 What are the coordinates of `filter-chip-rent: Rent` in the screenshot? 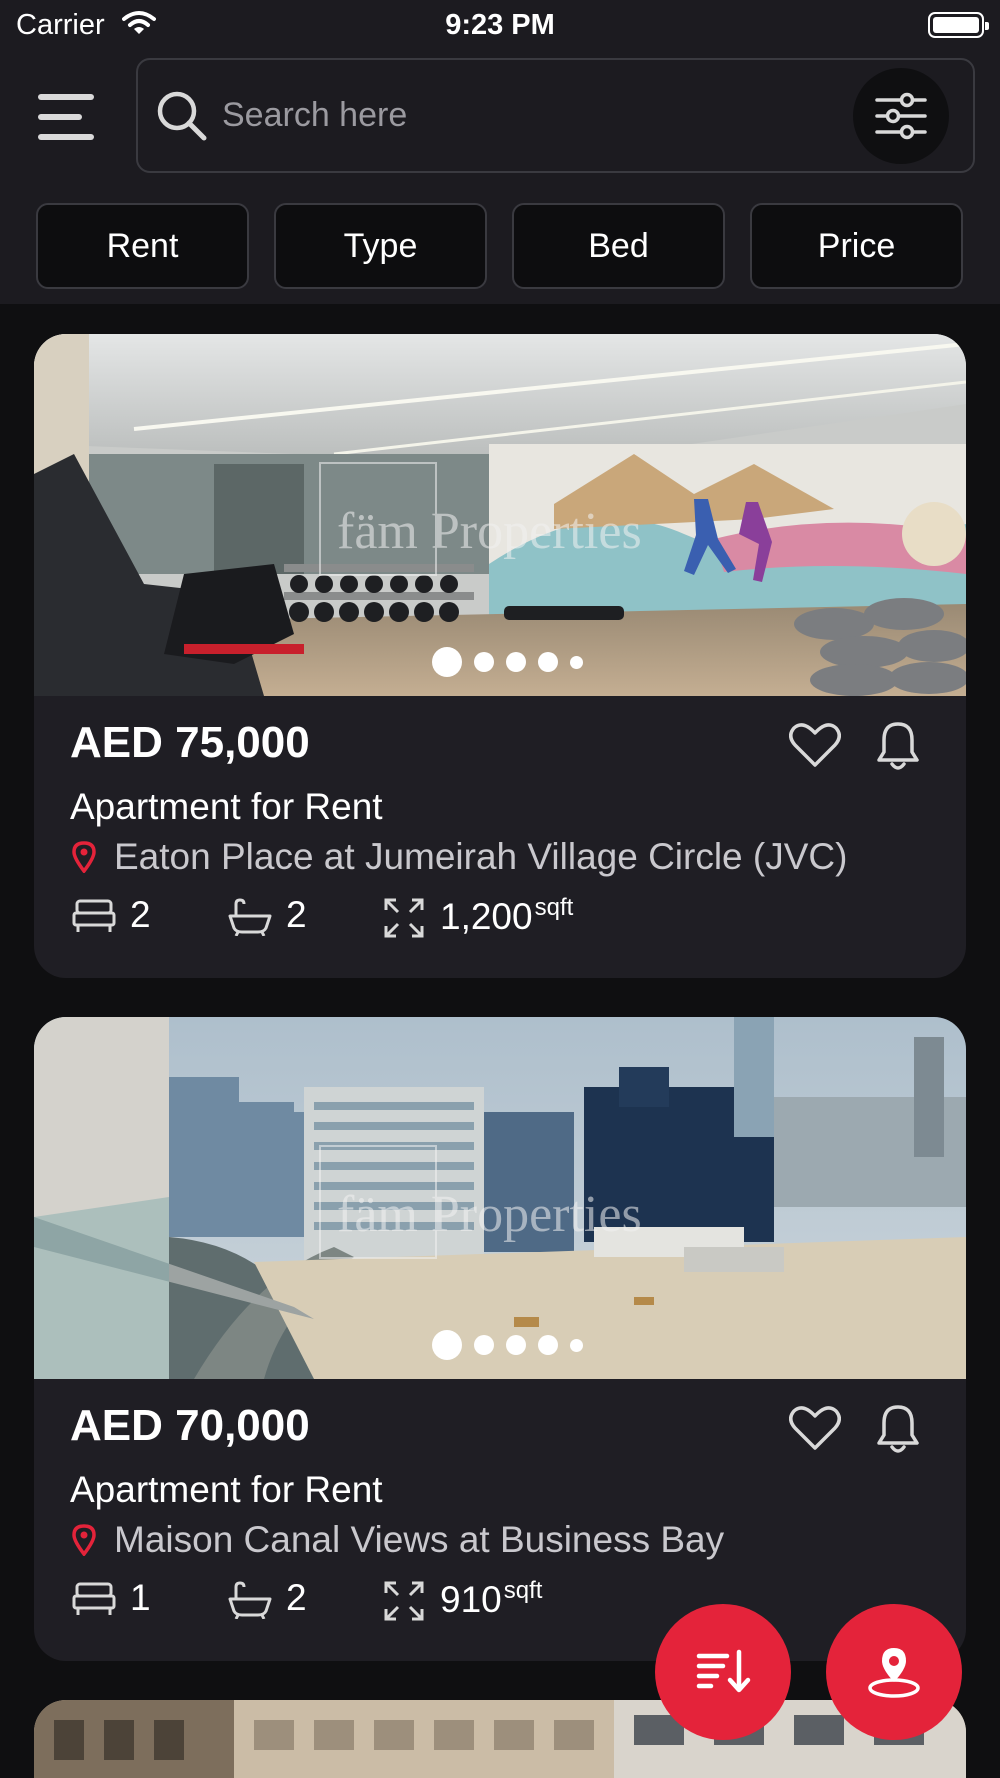 It's located at (142, 246).